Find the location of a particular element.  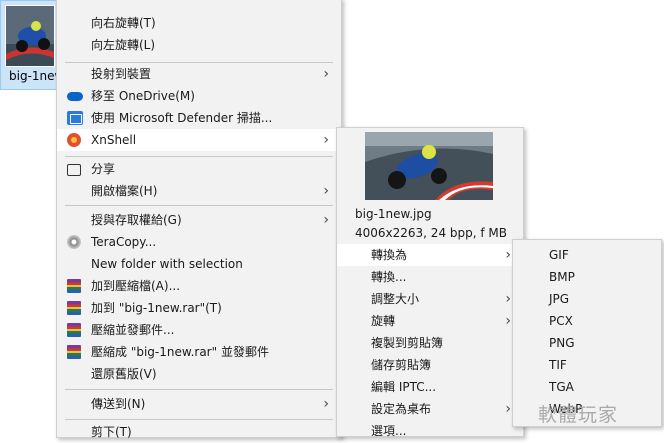

file-thumbnail is located at coordinates (30, 36).